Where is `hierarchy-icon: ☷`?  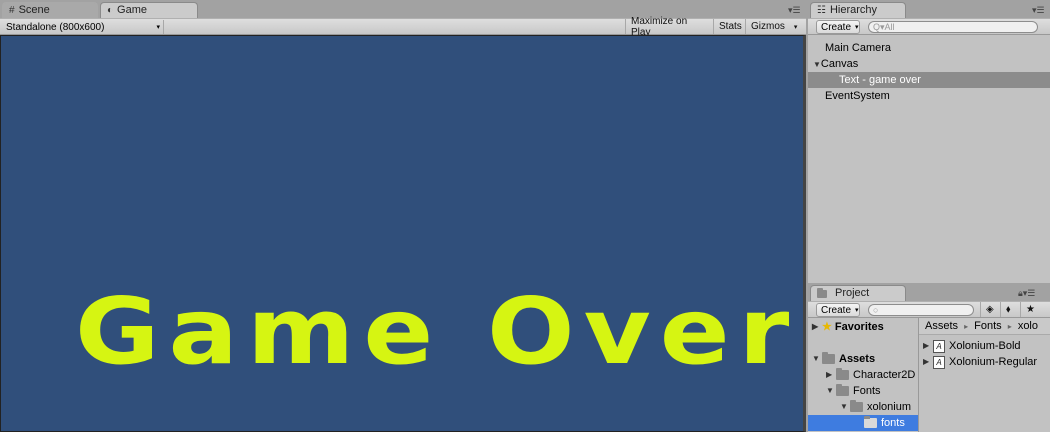
hierarchy-icon: ☷ is located at coordinates (821, 10).